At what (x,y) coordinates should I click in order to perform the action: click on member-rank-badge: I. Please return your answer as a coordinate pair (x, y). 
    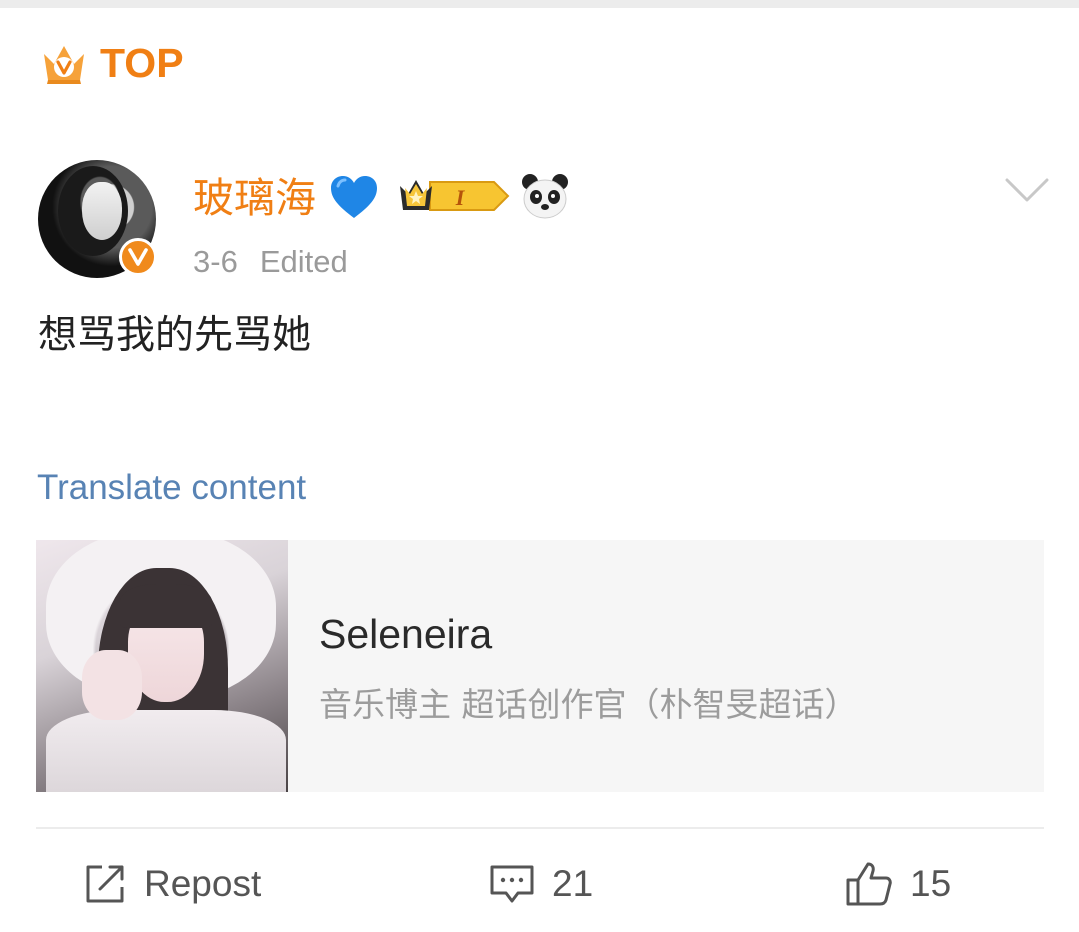
    Looking at the image, I should click on (454, 196).